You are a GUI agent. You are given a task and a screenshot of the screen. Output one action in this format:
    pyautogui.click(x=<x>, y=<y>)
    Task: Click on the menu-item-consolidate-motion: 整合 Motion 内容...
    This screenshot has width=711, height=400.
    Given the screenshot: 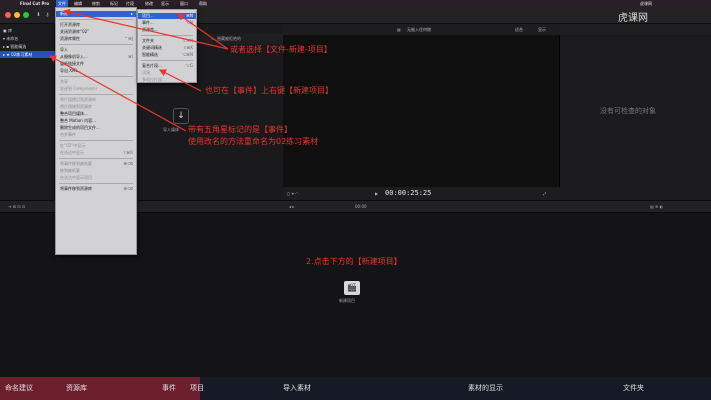 What is the action you would take?
    pyautogui.click(x=78, y=121)
    